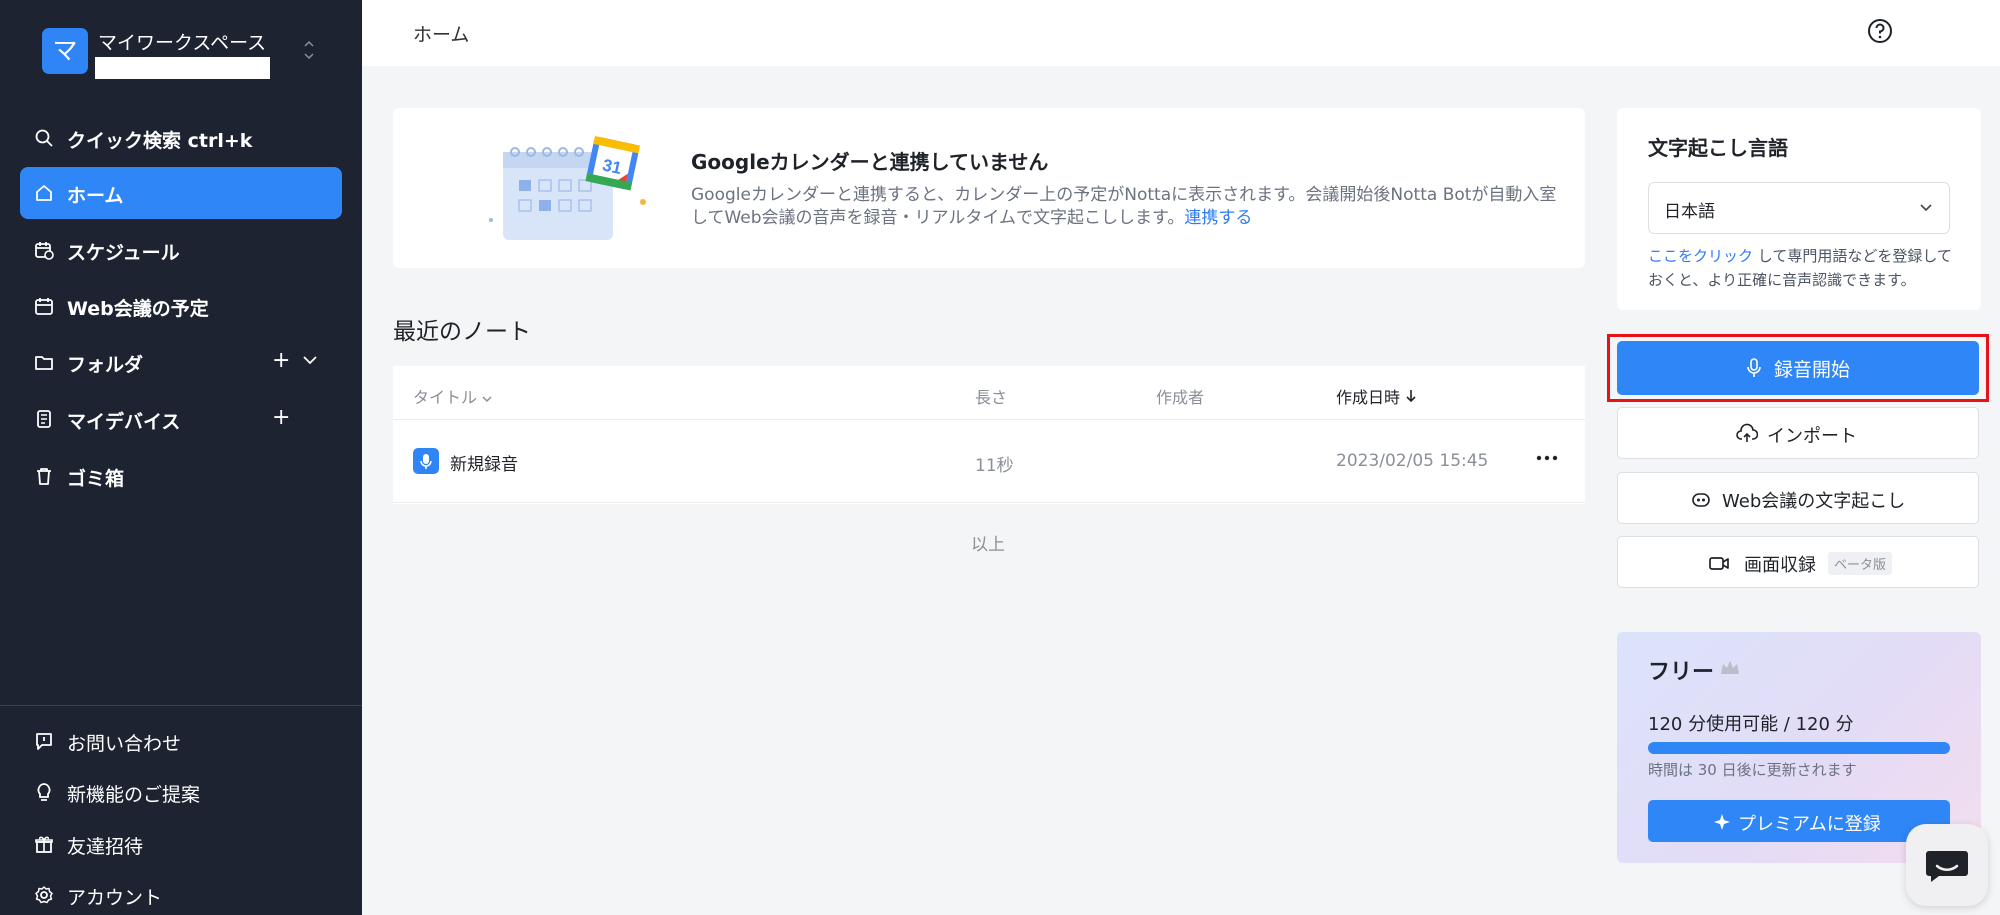 This screenshot has width=2000, height=915. I want to click on chat-support-button, so click(1947, 865).